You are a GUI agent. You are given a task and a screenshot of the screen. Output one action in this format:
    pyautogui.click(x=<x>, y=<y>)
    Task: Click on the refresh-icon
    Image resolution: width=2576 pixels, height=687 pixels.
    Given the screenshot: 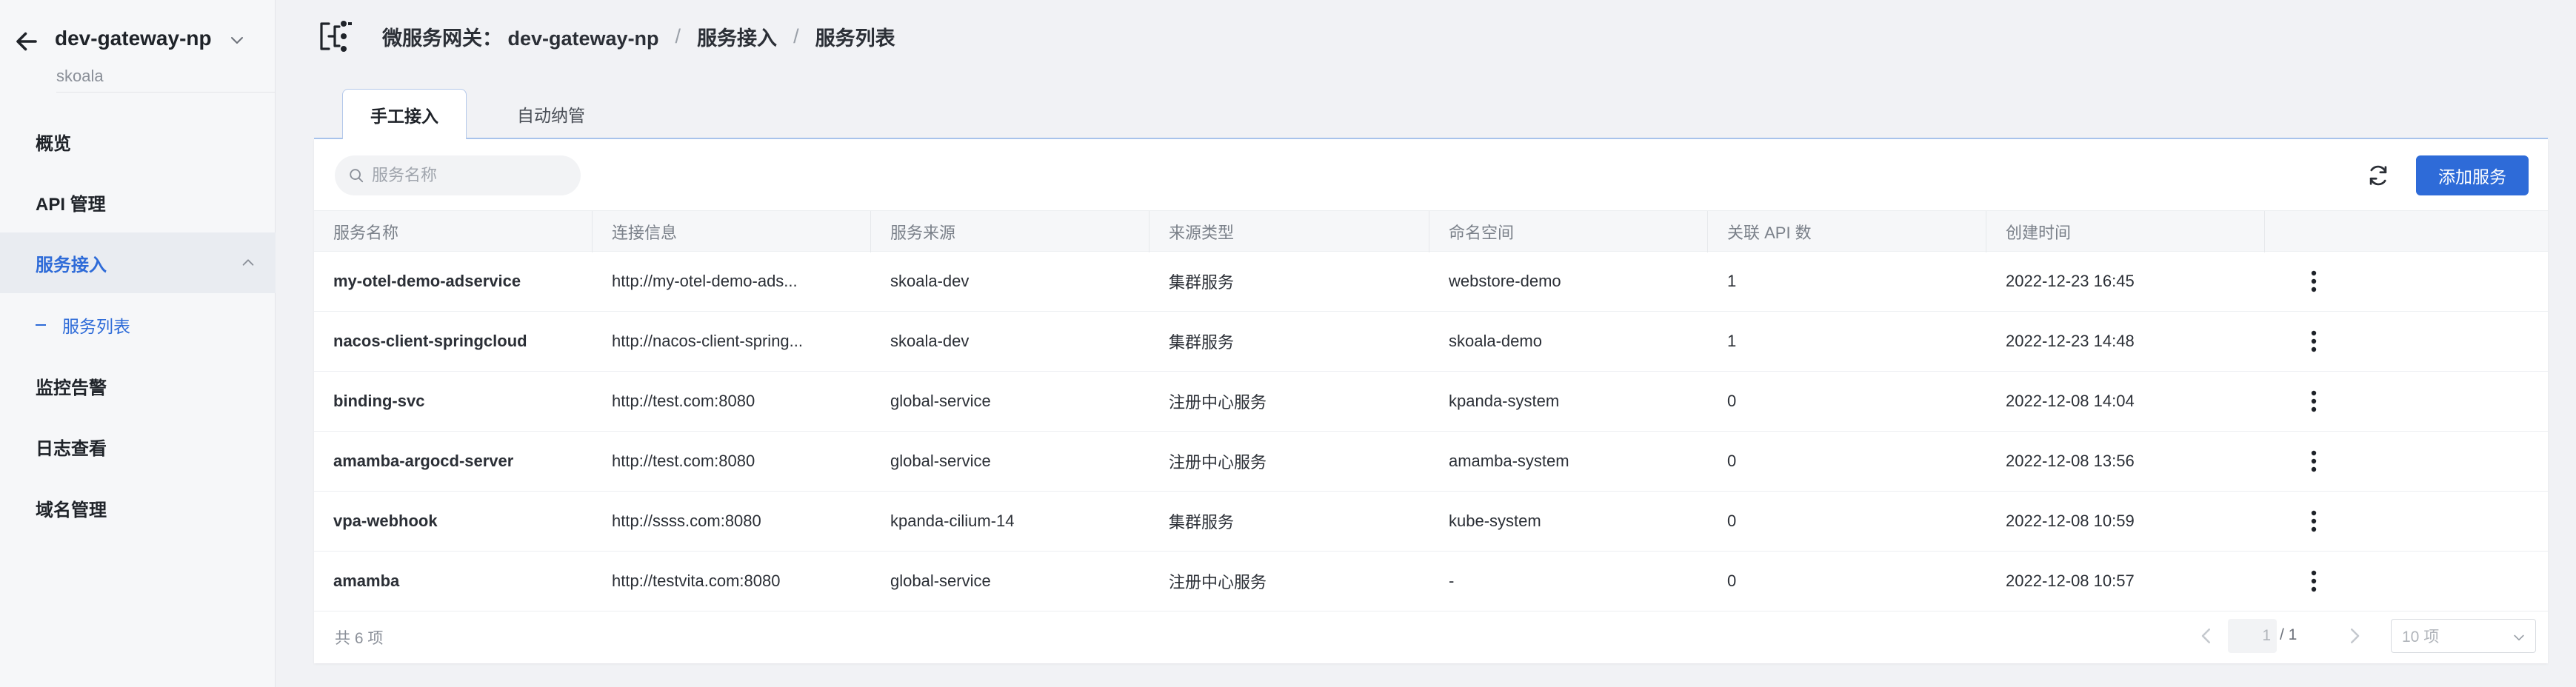 What is the action you would take?
    pyautogui.click(x=2378, y=175)
    